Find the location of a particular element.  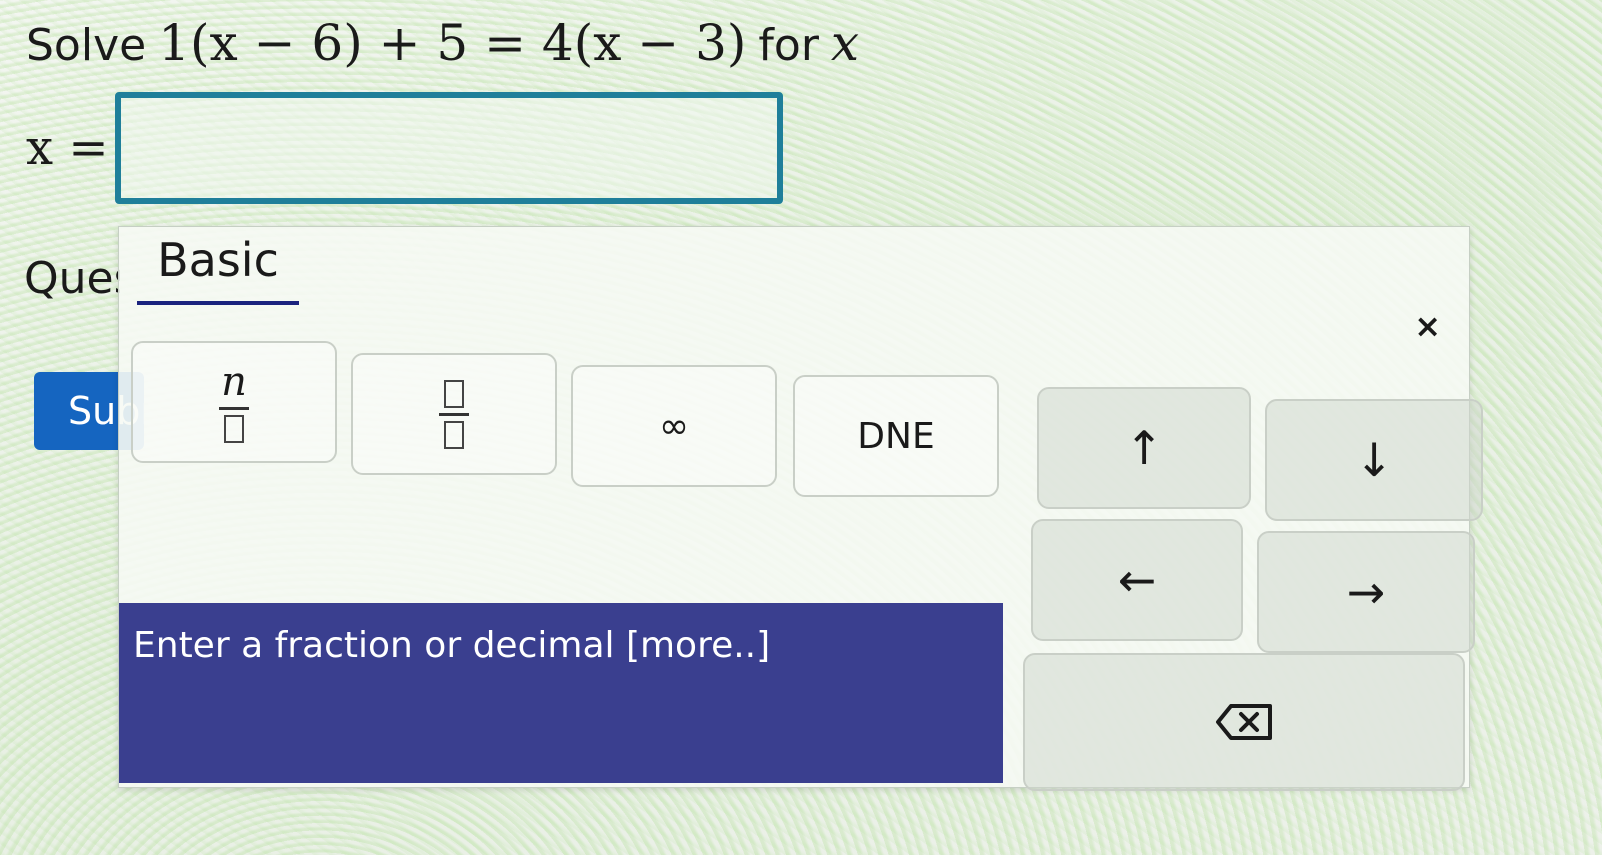

variable-text: x is located at coordinates (845, 43).